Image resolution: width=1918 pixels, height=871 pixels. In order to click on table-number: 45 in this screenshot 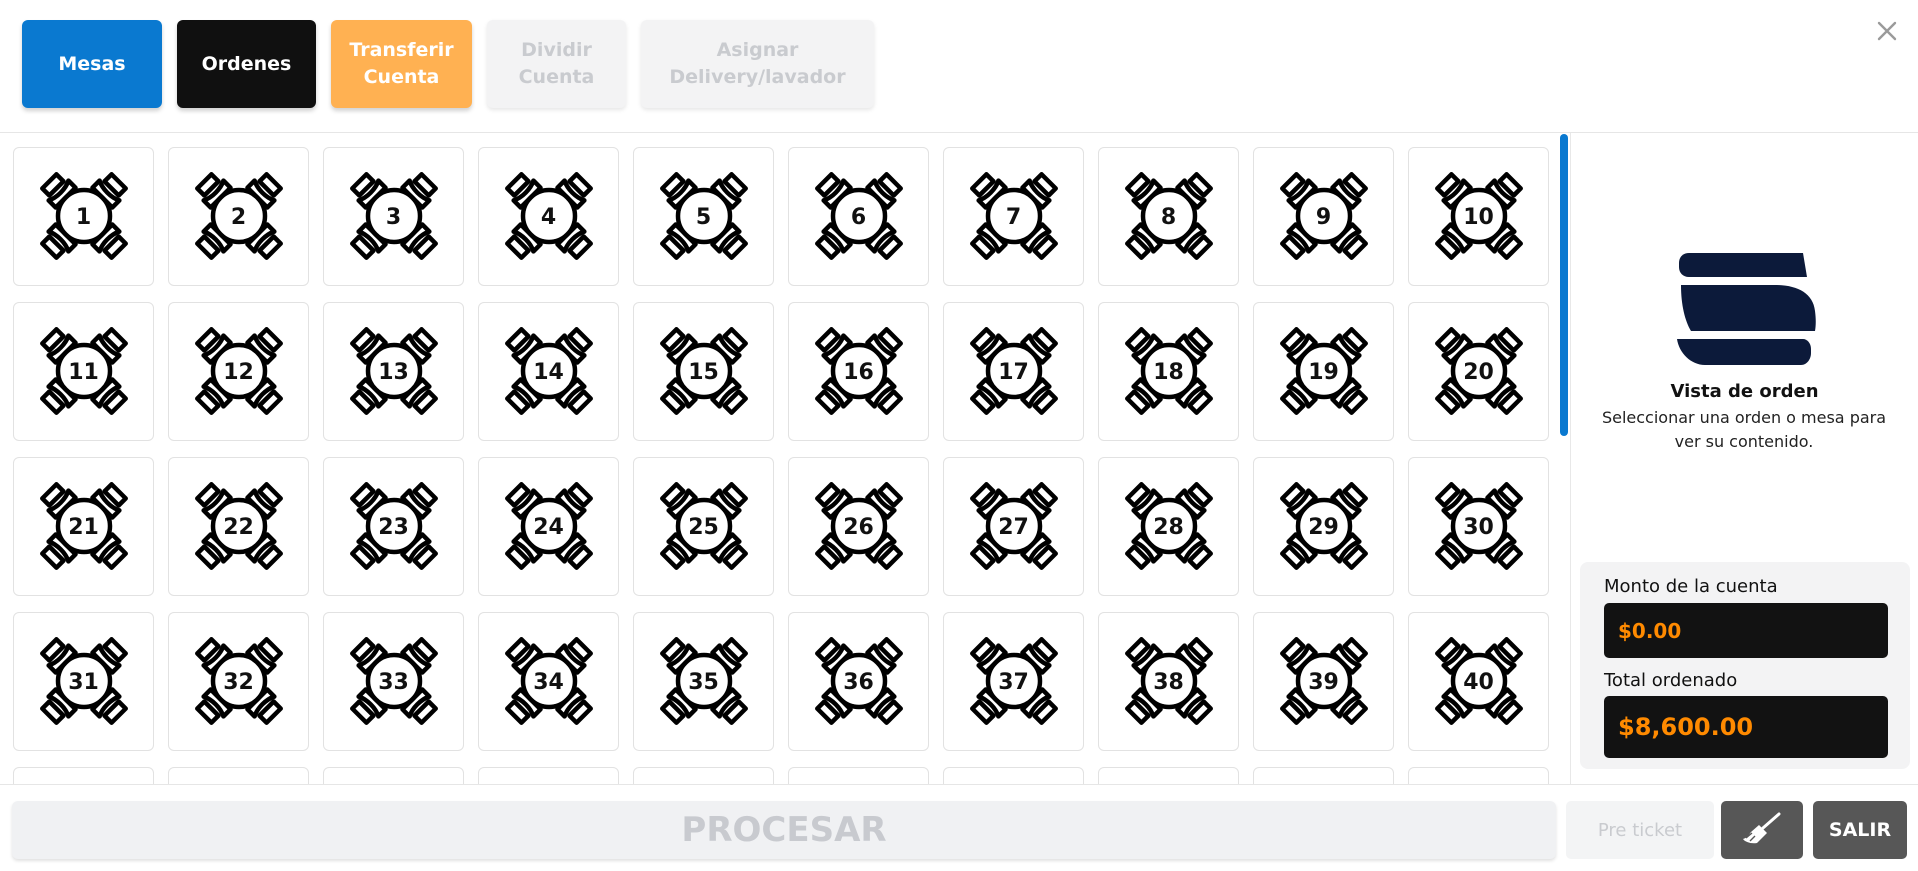, I will do `click(703, 776)`.